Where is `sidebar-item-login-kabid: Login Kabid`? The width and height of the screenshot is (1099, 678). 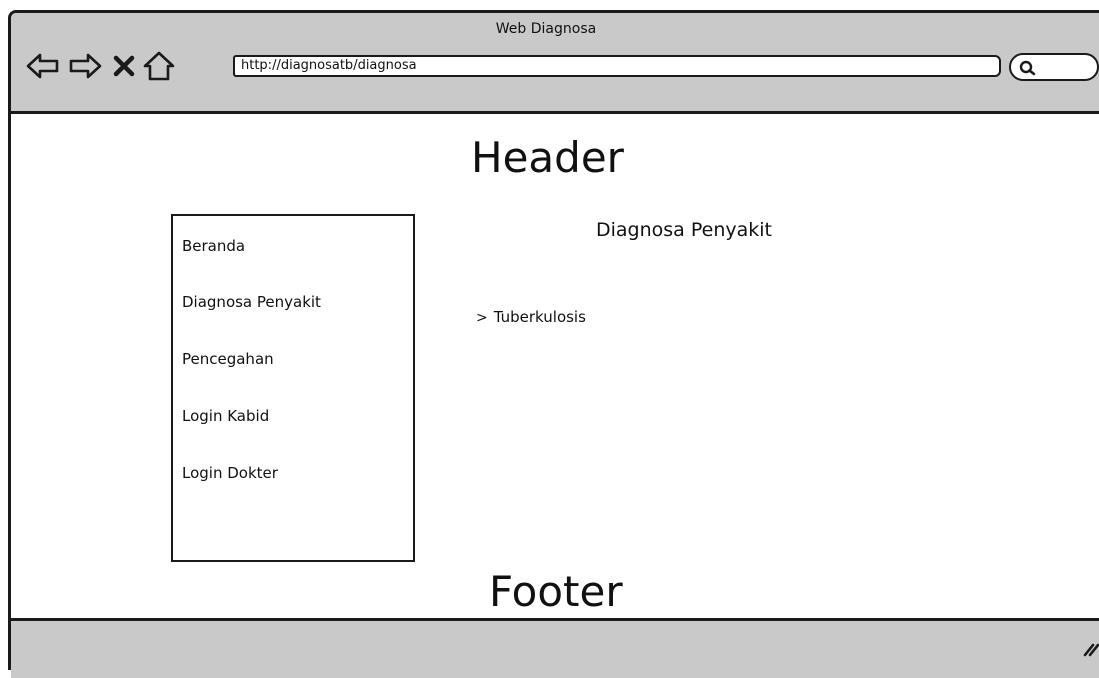 sidebar-item-login-kabid: Login Kabid is located at coordinates (225, 416).